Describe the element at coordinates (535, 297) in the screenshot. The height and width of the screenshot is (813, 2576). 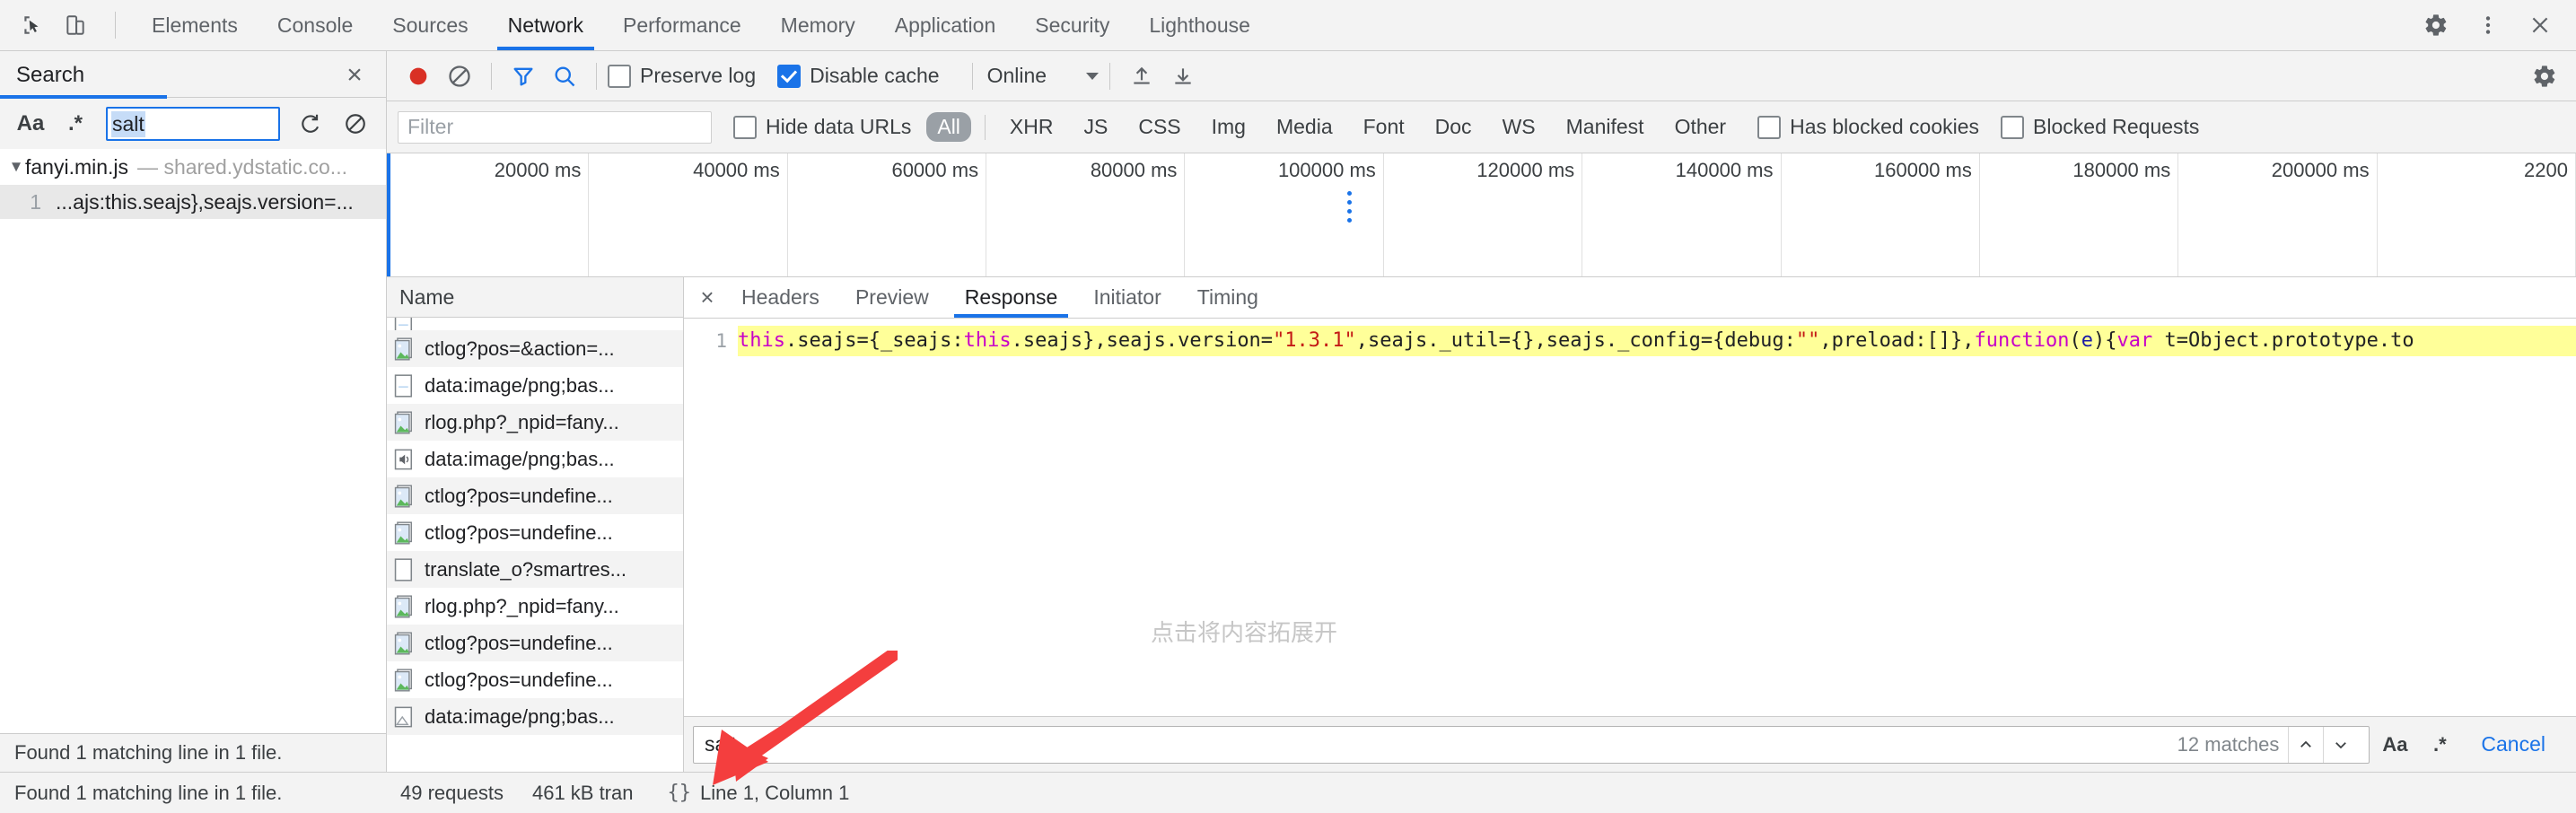
I see `request-list-header: Name` at that location.